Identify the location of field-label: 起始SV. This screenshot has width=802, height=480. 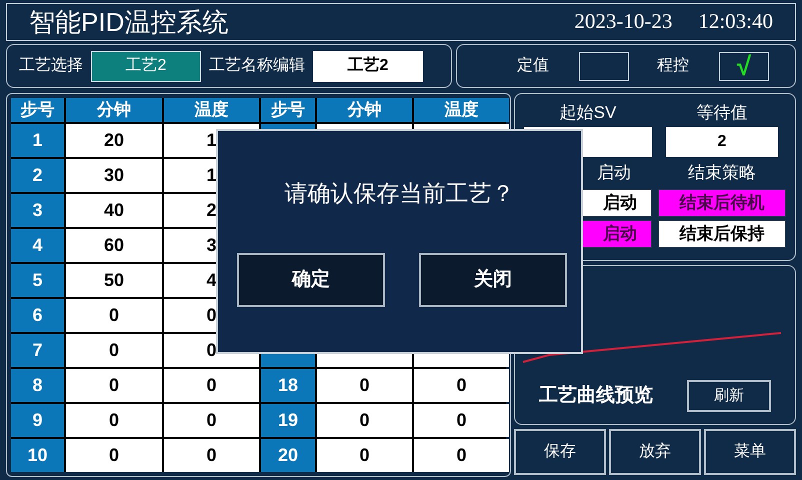
(588, 113).